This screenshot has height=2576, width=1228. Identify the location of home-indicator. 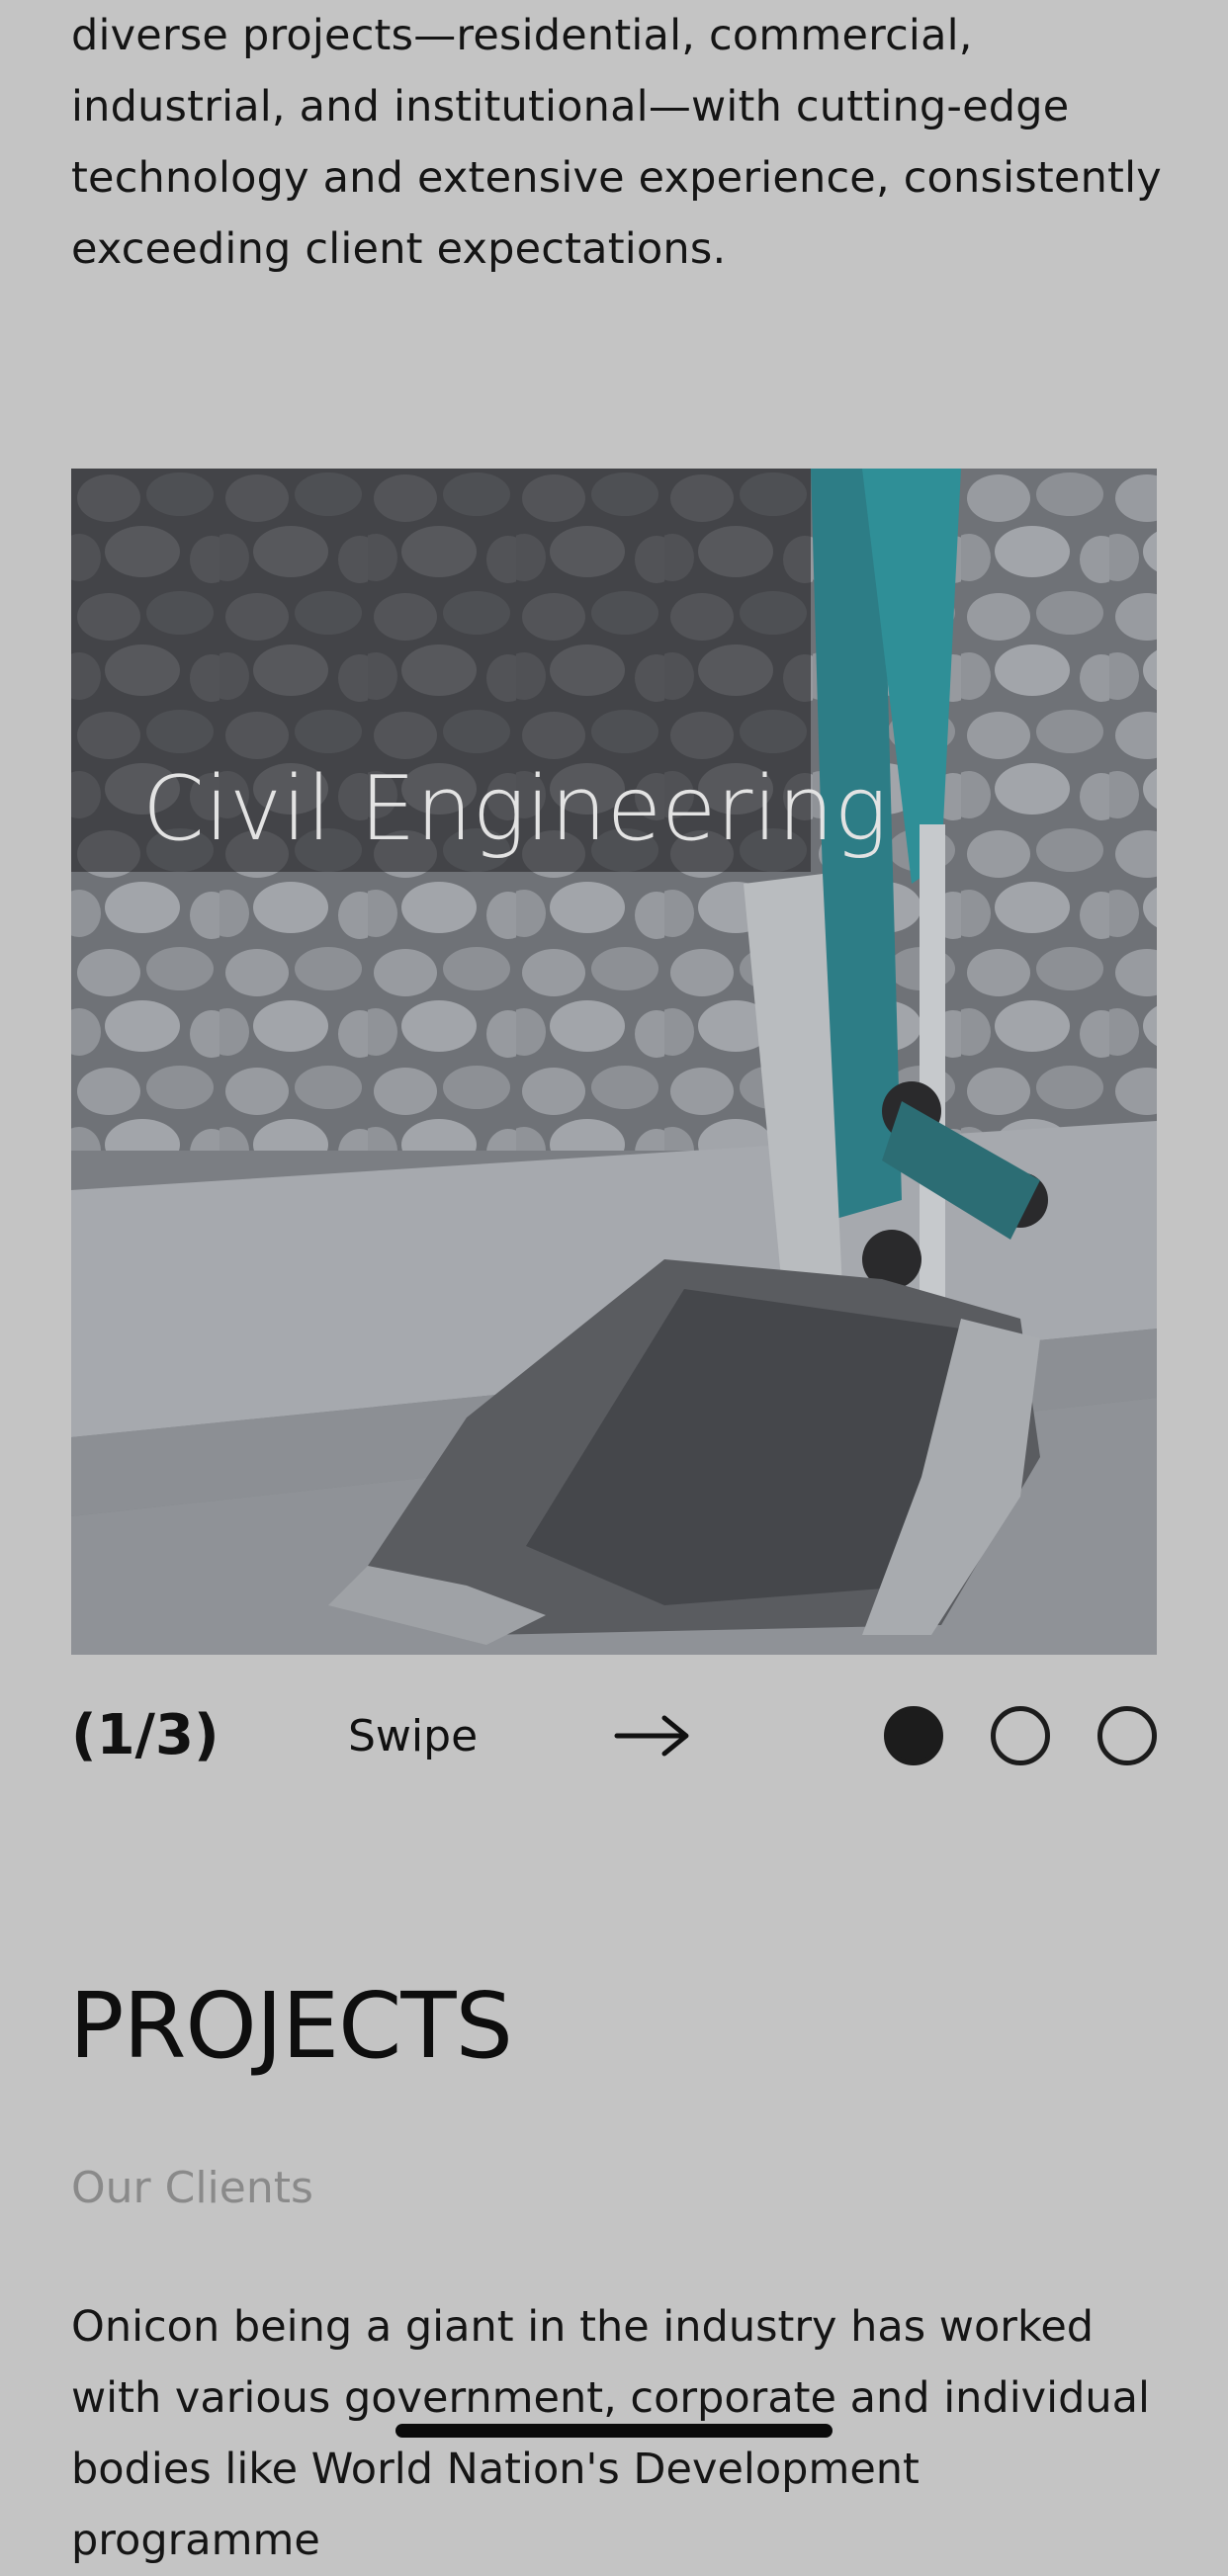
(614, 2431).